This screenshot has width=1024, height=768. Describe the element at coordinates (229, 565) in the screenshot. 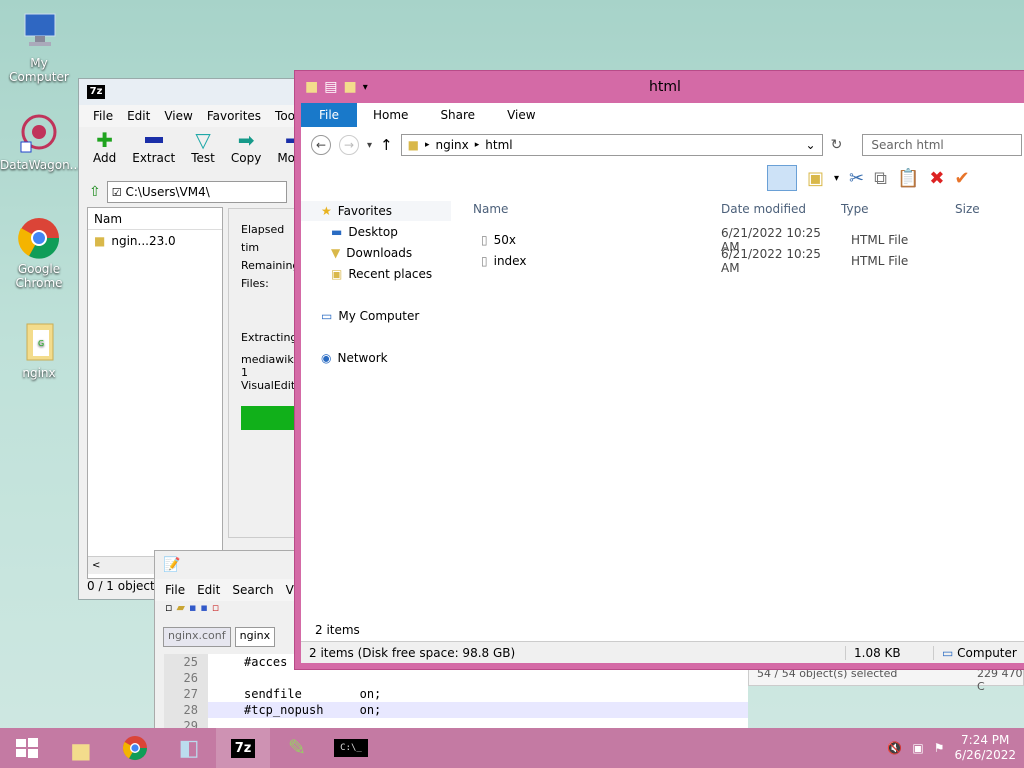

I see `notepad-titlebar: 📝` at that location.